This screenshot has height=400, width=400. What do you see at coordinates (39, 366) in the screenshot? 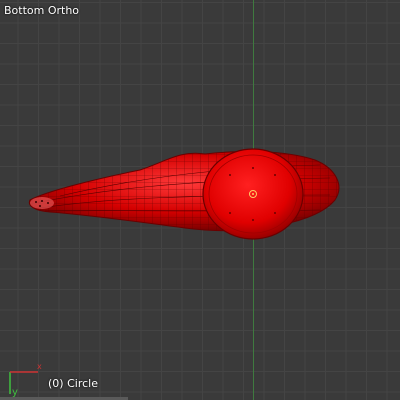
I see `axis-x-label: x` at bounding box center [39, 366].